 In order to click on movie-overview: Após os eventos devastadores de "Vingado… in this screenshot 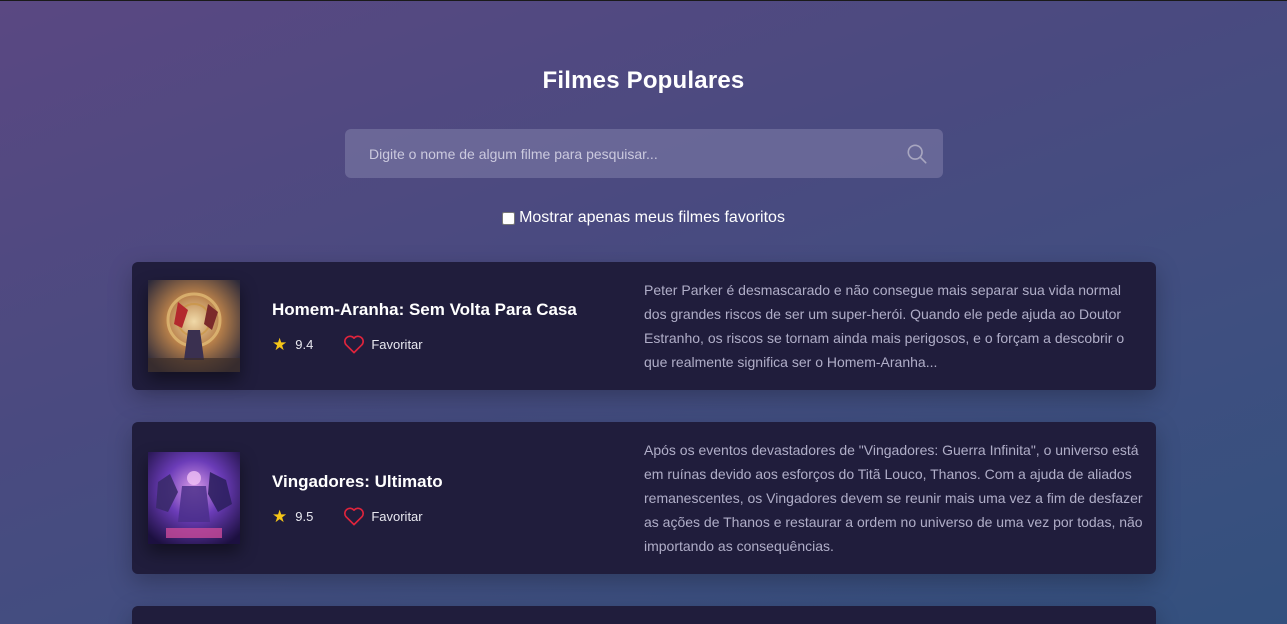, I will do `click(893, 498)`.